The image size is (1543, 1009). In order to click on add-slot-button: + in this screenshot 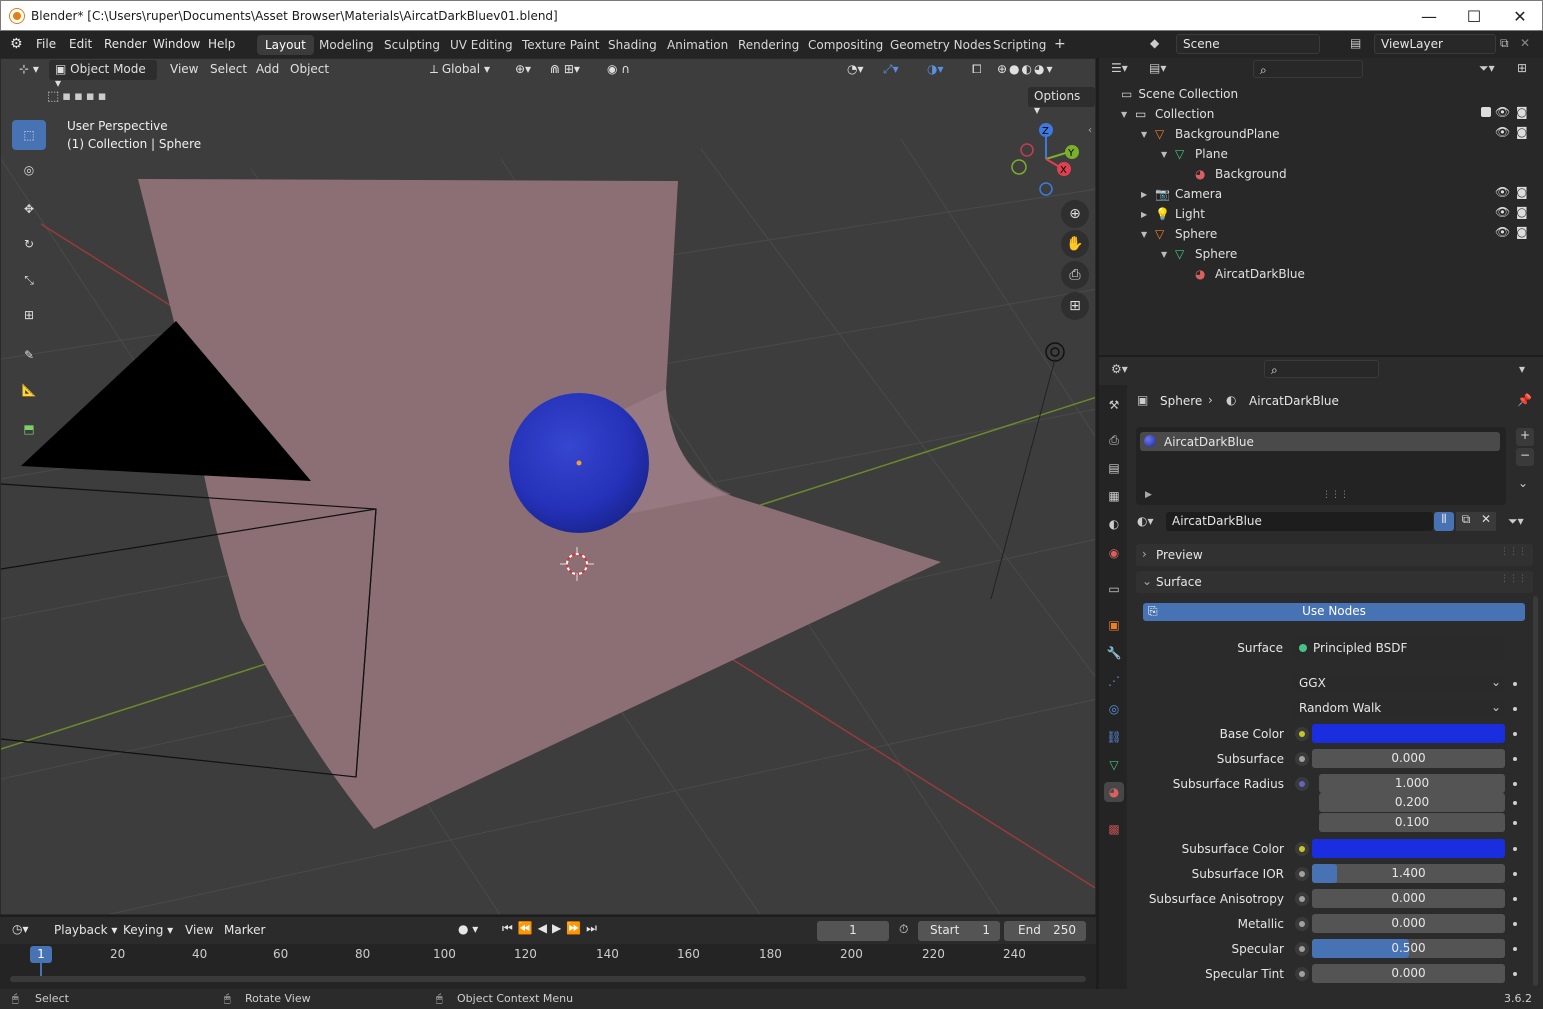, I will do `click(1525, 437)`.